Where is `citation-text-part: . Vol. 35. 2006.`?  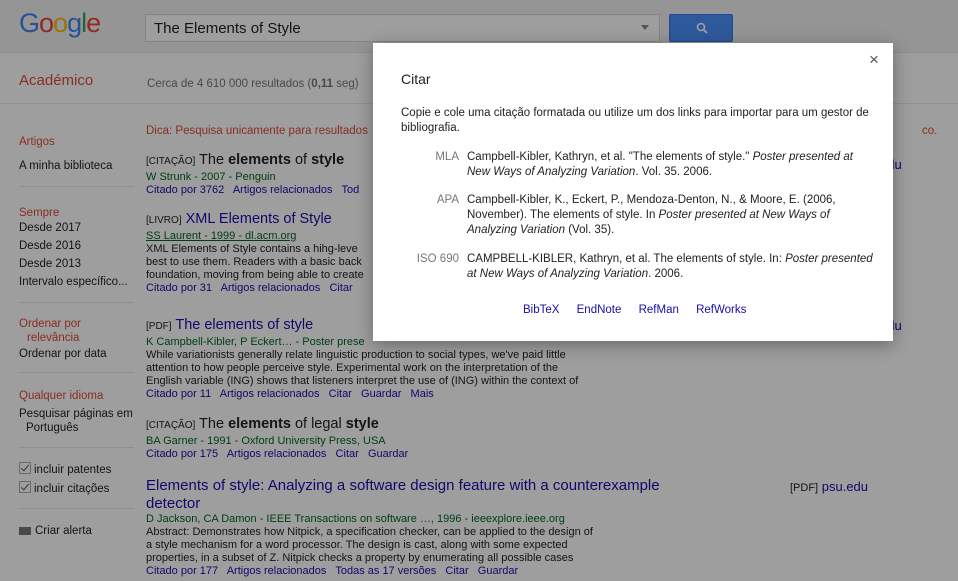
citation-text-part: . Vol. 35. 2006. is located at coordinates (674, 172).